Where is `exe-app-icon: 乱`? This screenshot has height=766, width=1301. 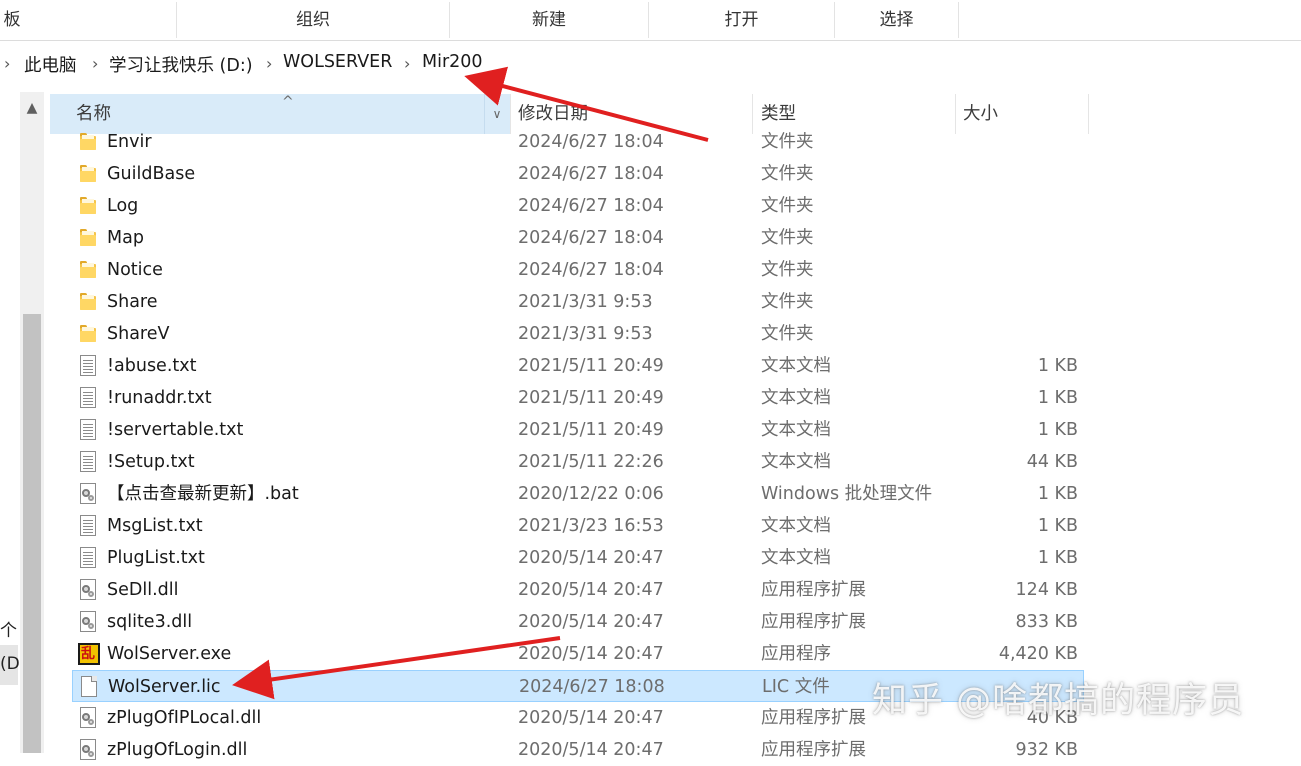 exe-app-icon: 乱 is located at coordinates (88, 654).